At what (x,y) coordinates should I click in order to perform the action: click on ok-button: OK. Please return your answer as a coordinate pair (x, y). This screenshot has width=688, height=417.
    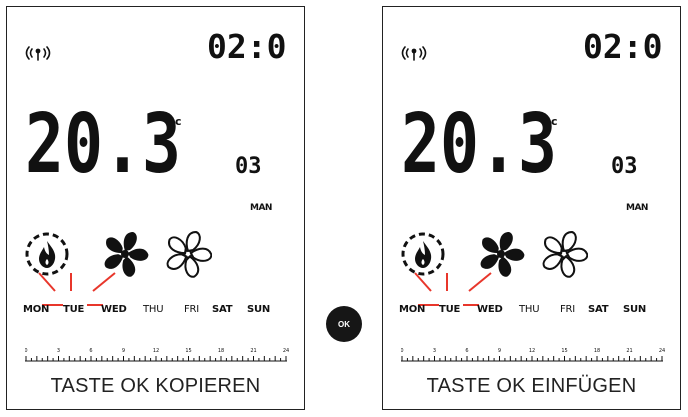
    Looking at the image, I should click on (344, 324).